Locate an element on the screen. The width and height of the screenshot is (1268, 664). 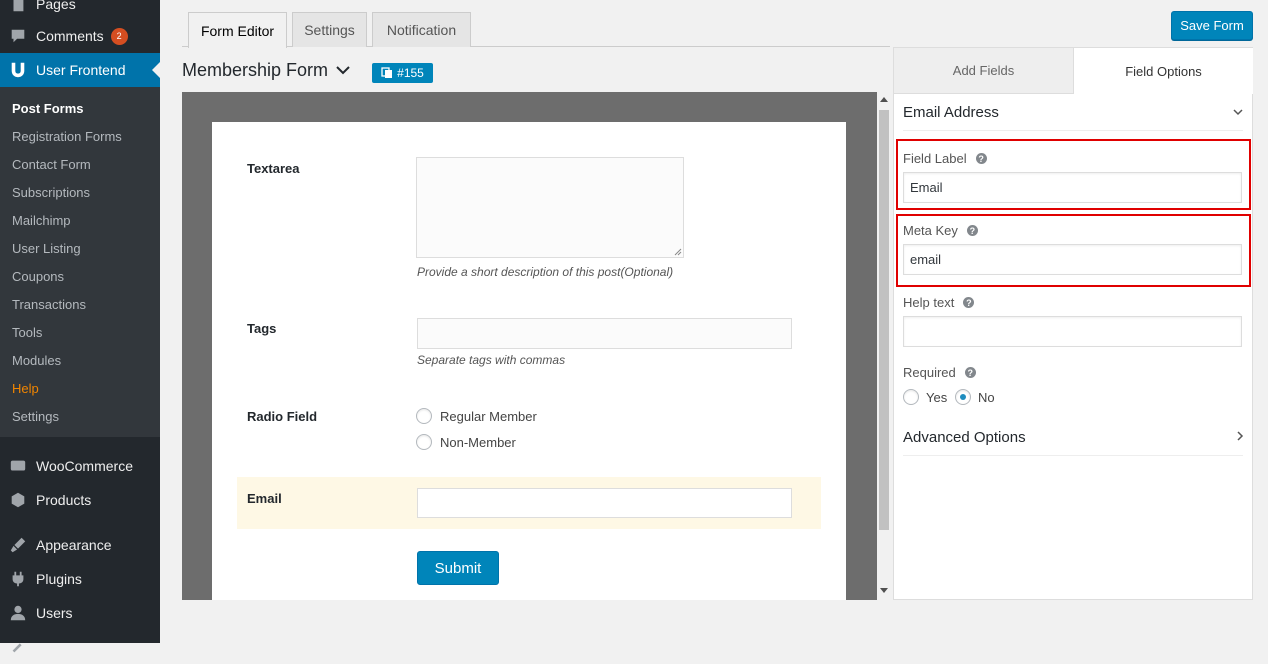
radio-field-label: Radio Field is located at coordinates (282, 416).